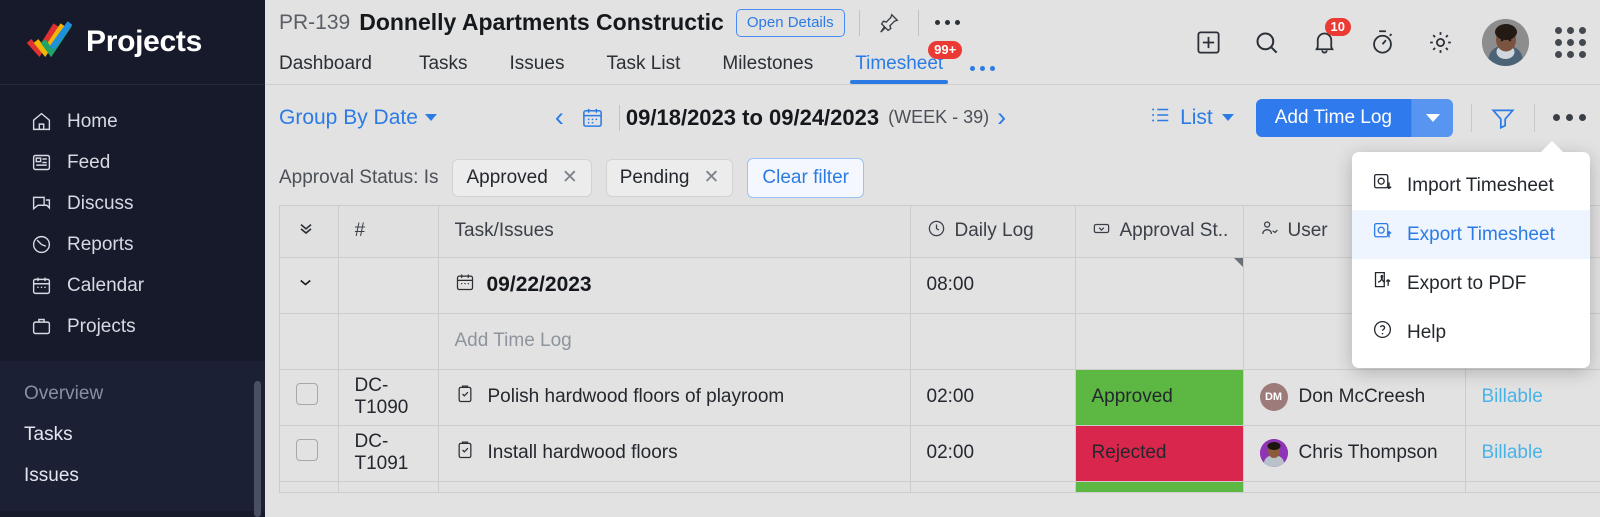 The image size is (1600, 517). I want to click on row-user-cell: Chris Thompson, so click(1354, 453).